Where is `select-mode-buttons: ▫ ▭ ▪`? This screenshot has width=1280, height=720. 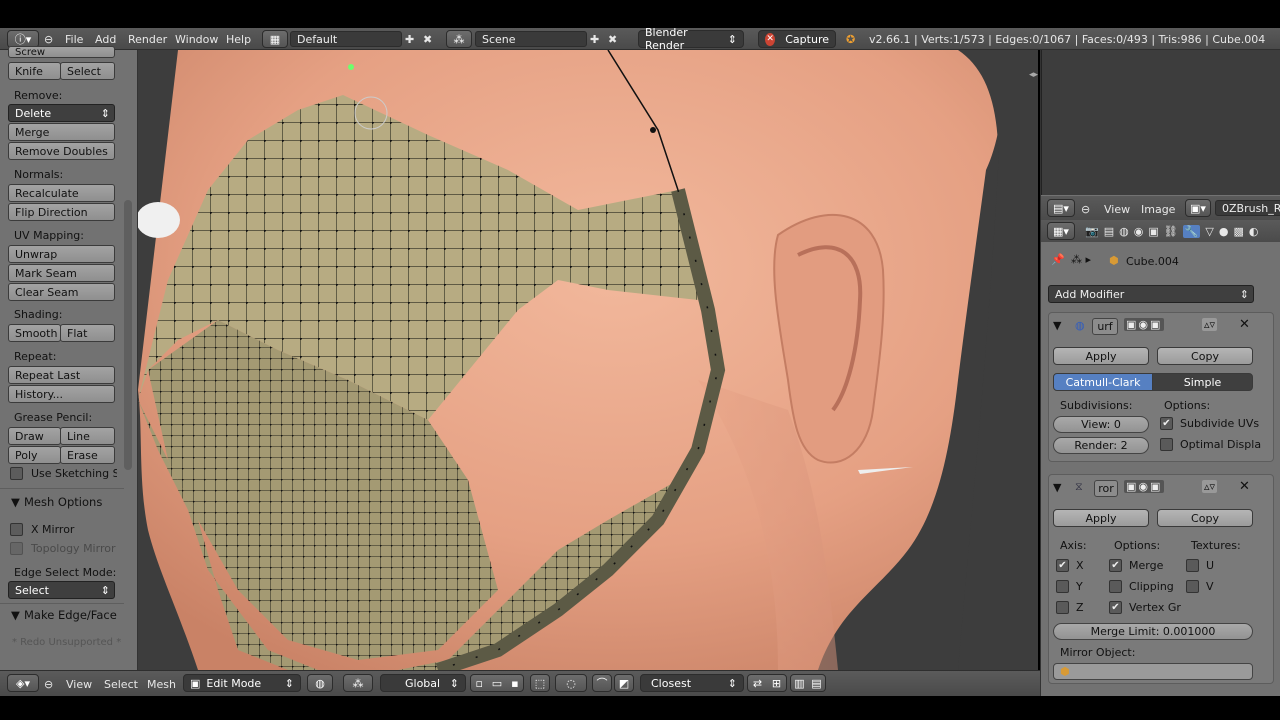 select-mode-buttons: ▫ ▭ ▪ is located at coordinates (497, 683).